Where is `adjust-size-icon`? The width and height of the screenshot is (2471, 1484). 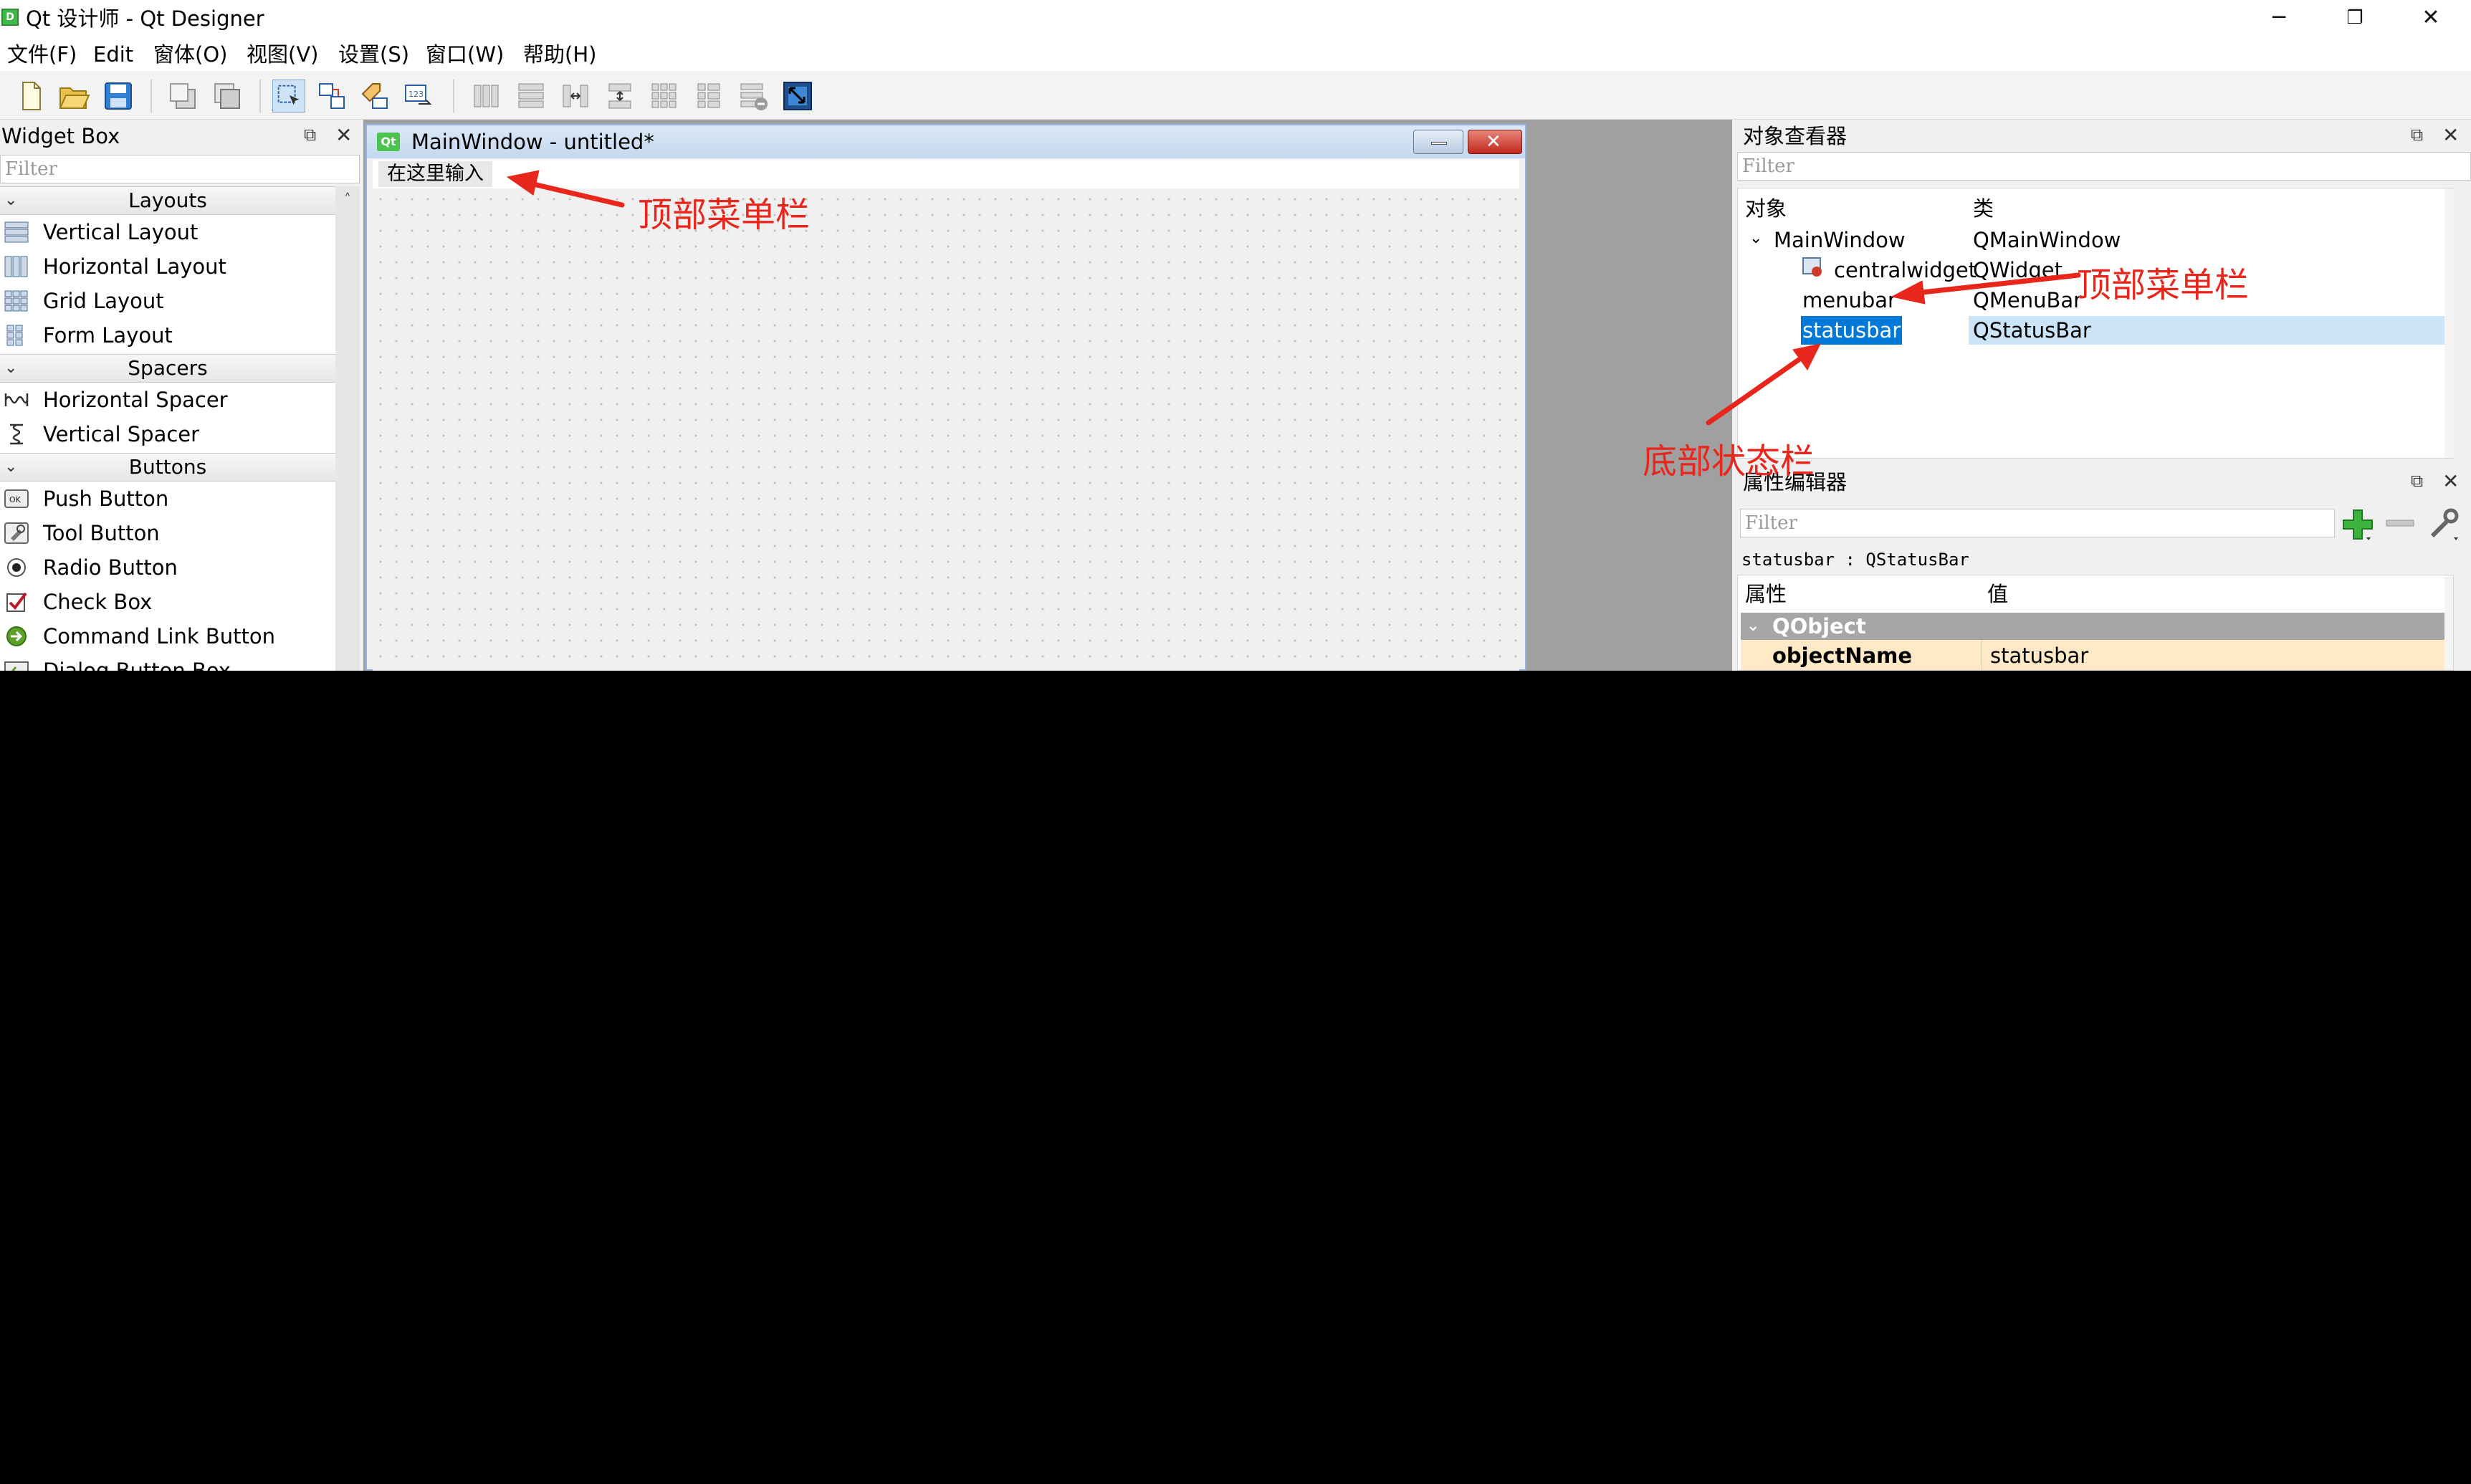
adjust-size-icon is located at coordinates (798, 96).